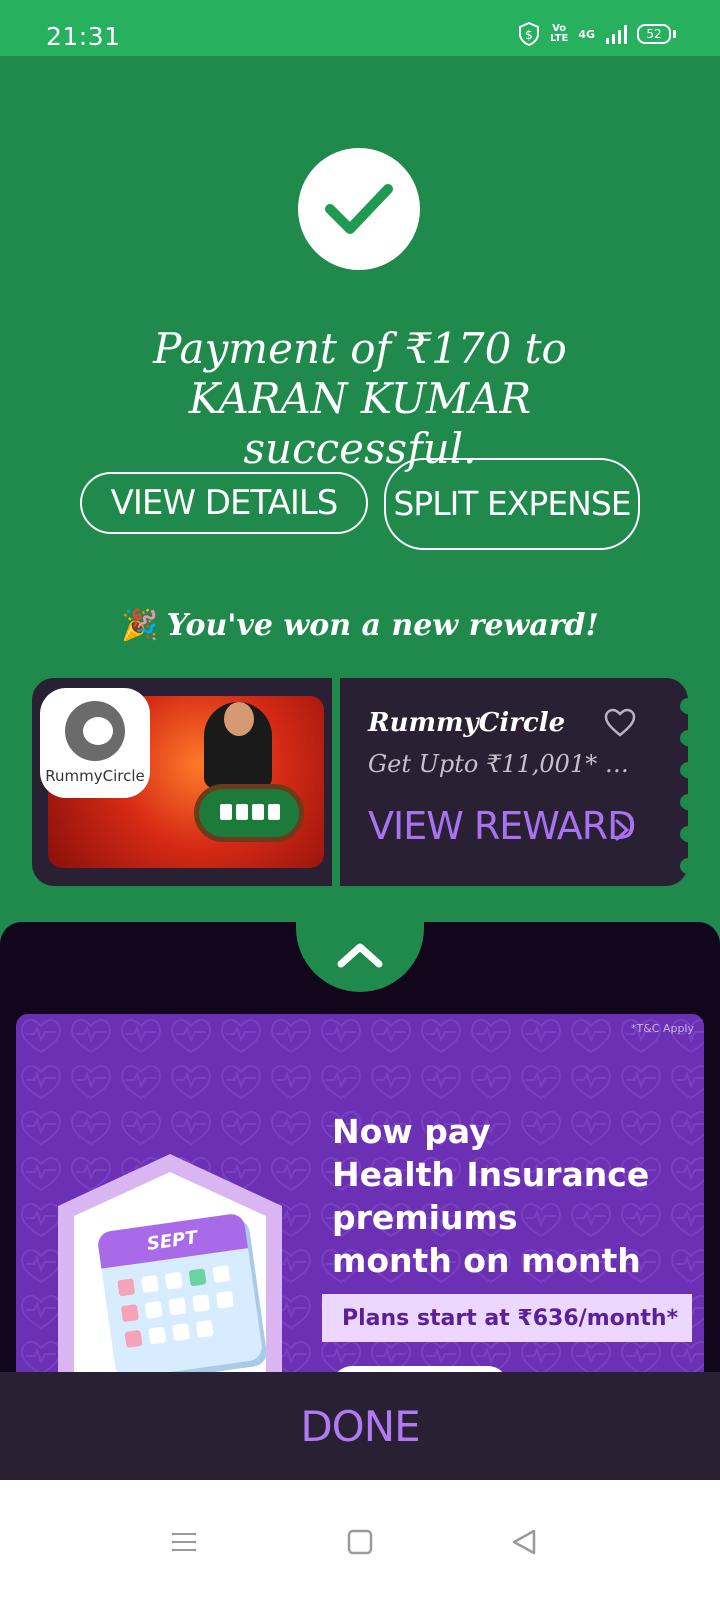 Image resolution: width=720 pixels, height=1600 pixels. What do you see at coordinates (180, 1296) in the screenshot?
I see `calendar-icon: SEPT` at bounding box center [180, 1296].